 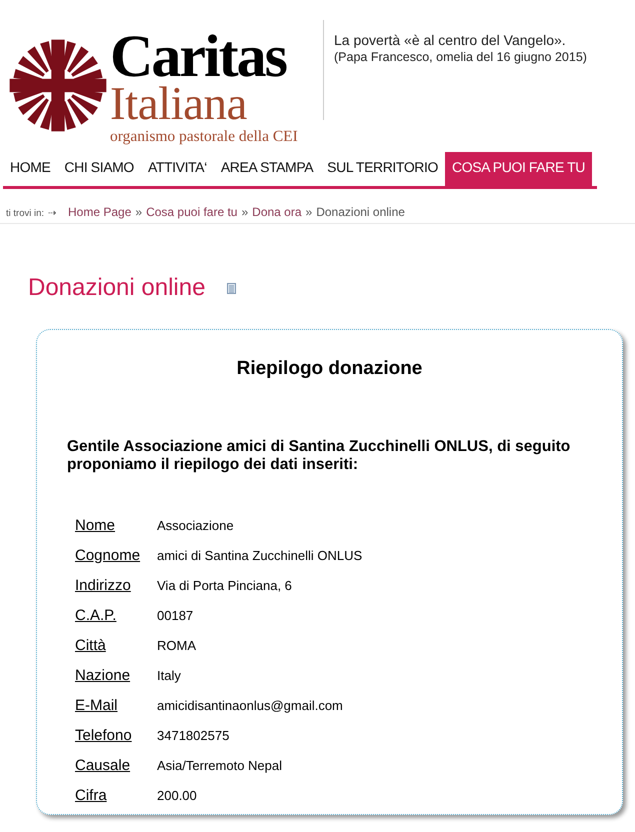 What do you see at coordinates (177, 169) in the screenshot?
I see `nav-item: ATTIVITA‘` at bounding box center [177, 169].